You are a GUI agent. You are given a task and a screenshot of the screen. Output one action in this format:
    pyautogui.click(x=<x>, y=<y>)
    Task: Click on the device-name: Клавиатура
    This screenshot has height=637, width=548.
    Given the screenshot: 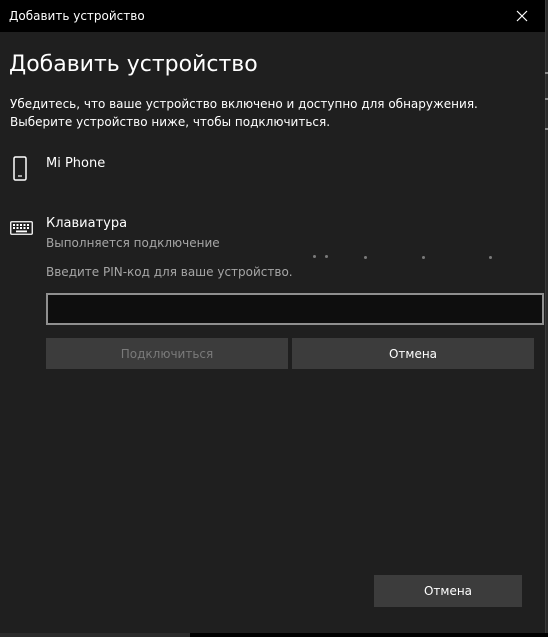 What is the action you would take?
    pyautogui.click(x=87, y=223)
    